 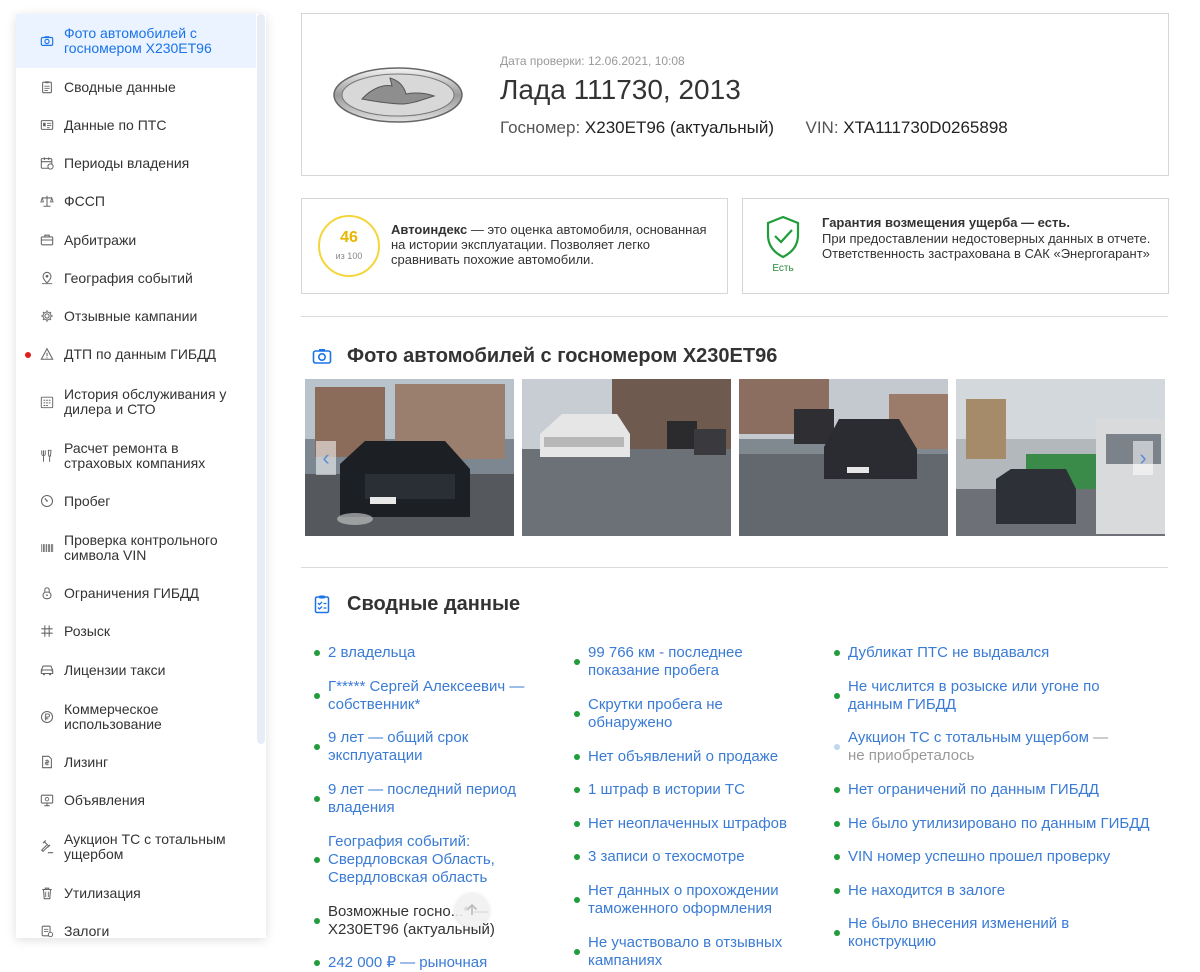 What do you see at coordinates (783, 268) in the screenshot?
I see `guarantee-badge-label: Есть` at bounding box center [783, 268].